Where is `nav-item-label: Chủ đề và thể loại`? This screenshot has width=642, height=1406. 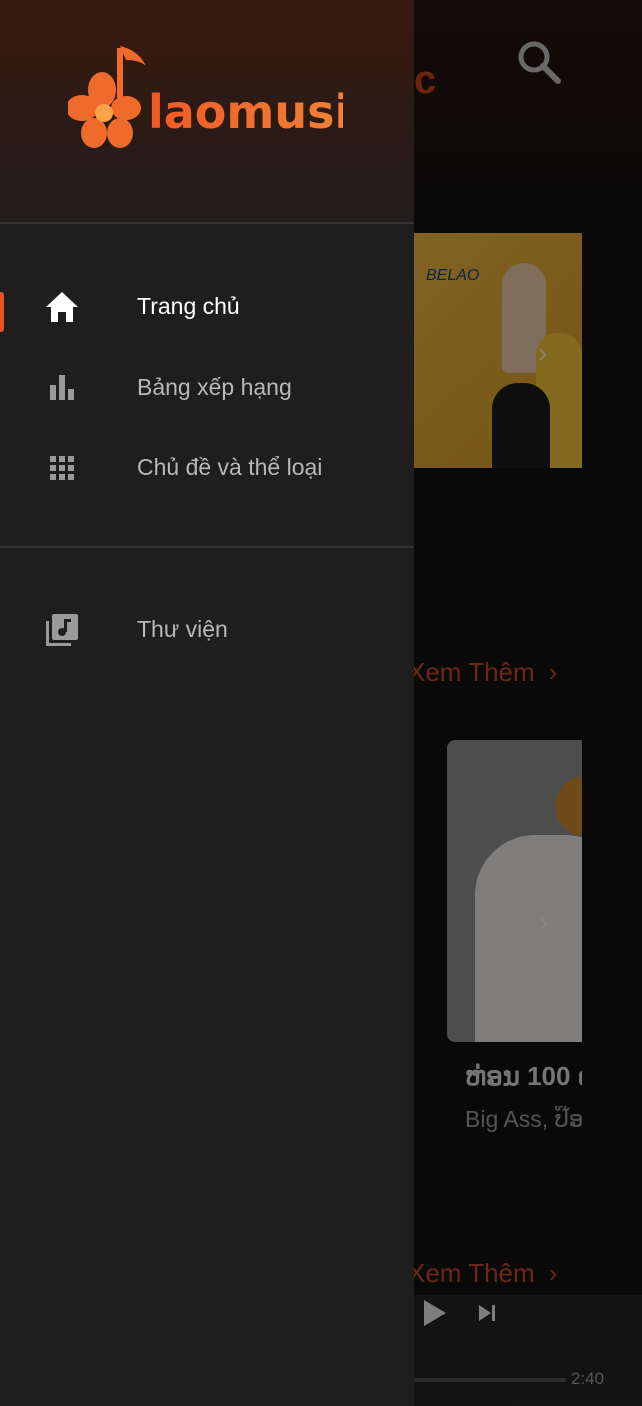 nav-item-label: Chủ đề và thể loại is located at coordinates (230, 467).